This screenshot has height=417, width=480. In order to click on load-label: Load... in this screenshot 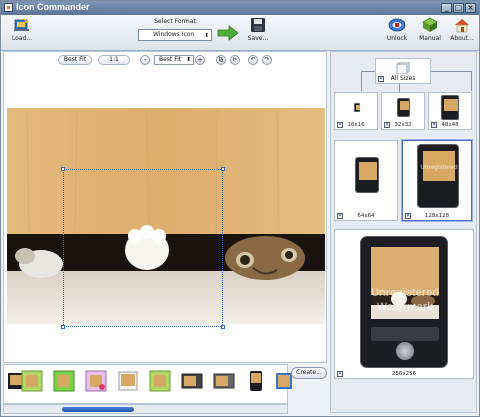, I will do `click(22, 38)`.